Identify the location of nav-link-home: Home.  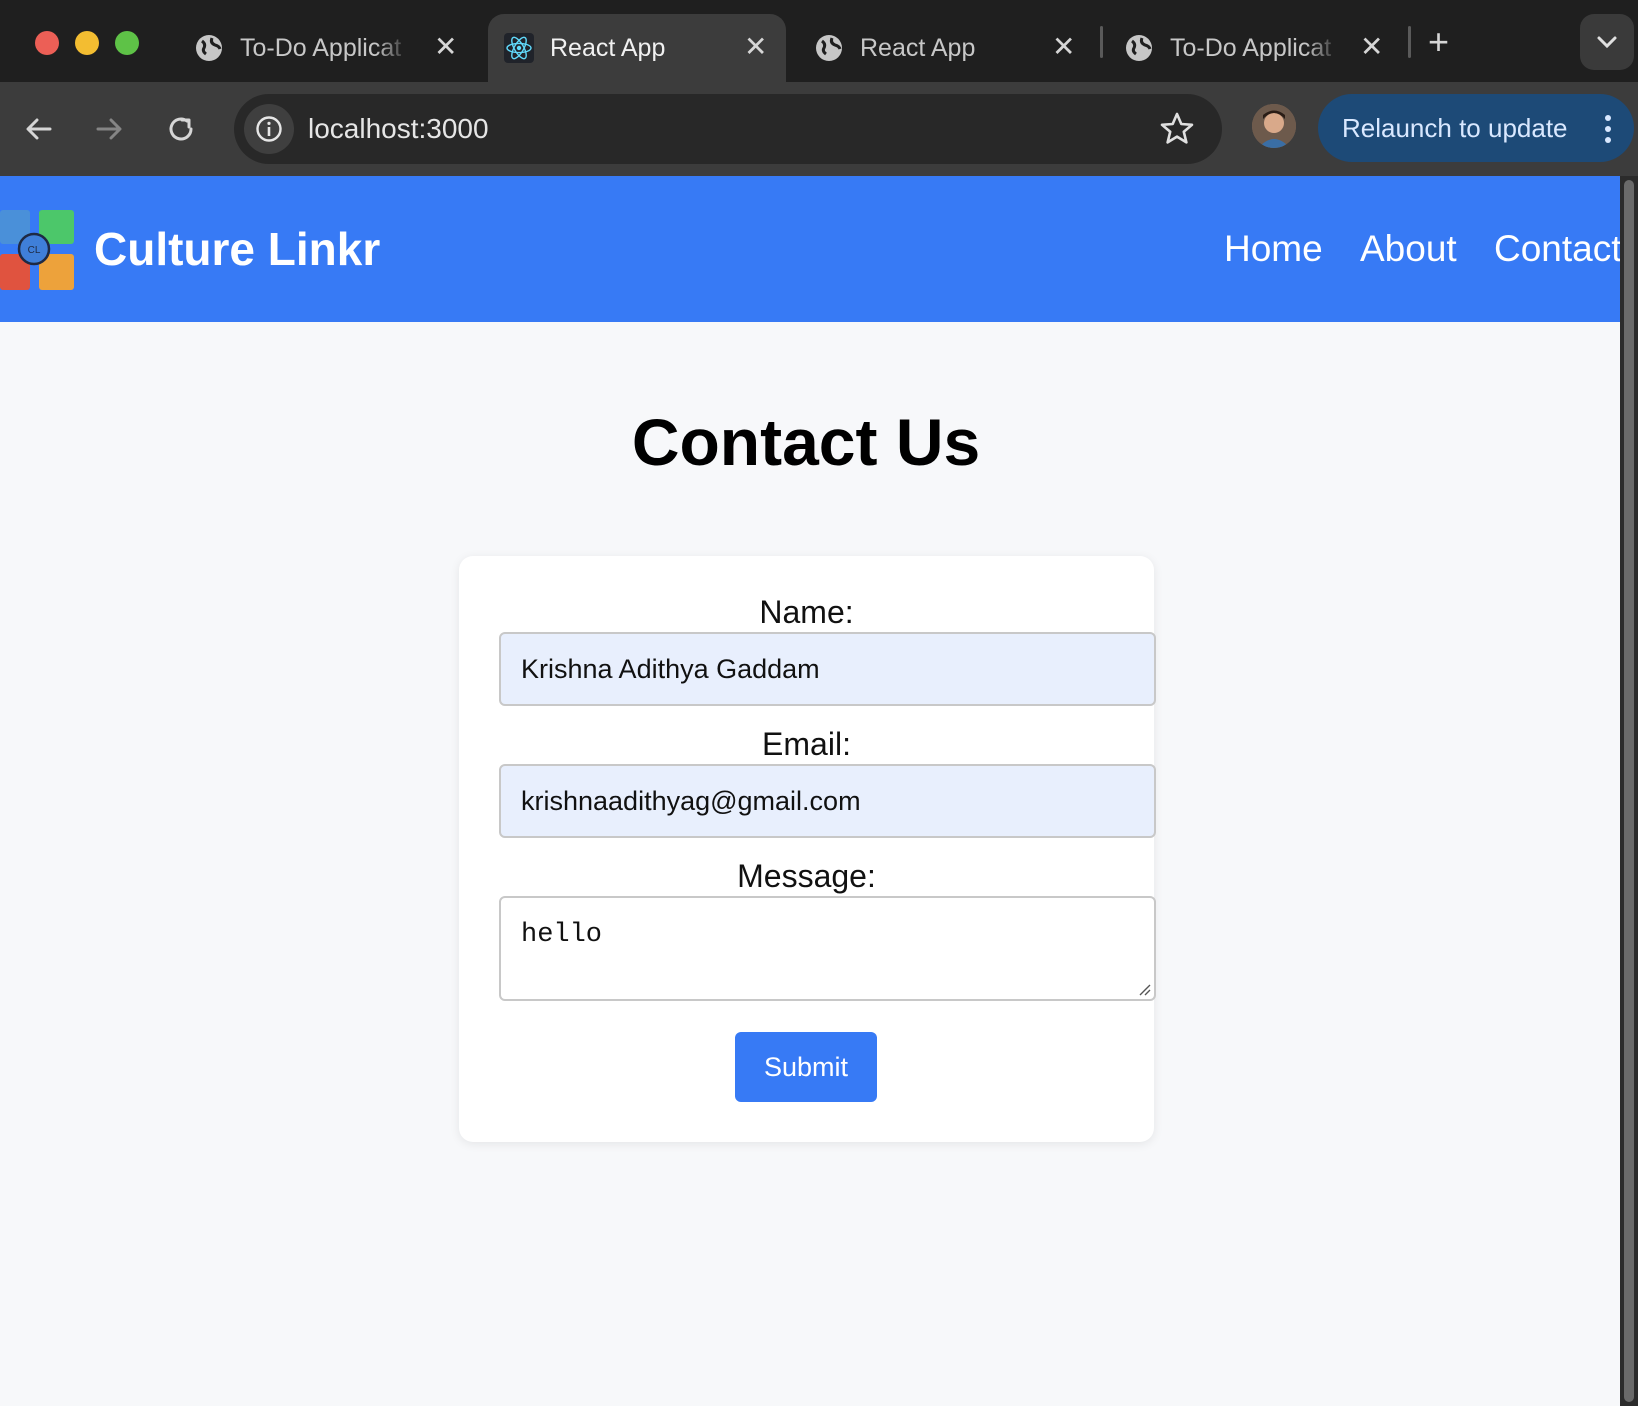
(1273, 249).